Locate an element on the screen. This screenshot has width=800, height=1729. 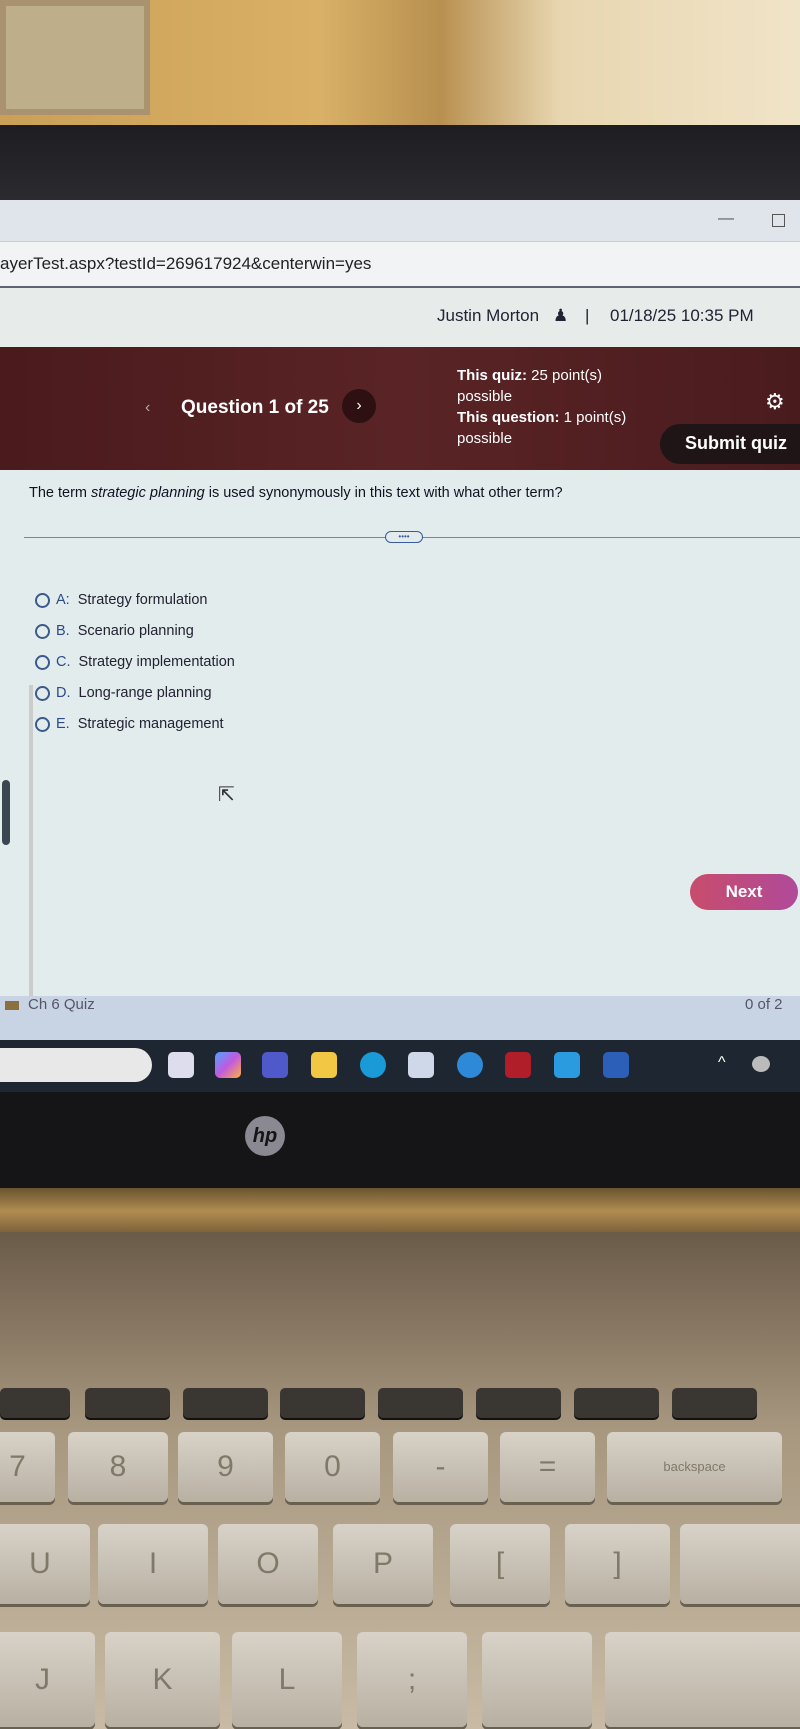
mouse-cursor-icon: ⇱ is located at coordinates (226, 795).